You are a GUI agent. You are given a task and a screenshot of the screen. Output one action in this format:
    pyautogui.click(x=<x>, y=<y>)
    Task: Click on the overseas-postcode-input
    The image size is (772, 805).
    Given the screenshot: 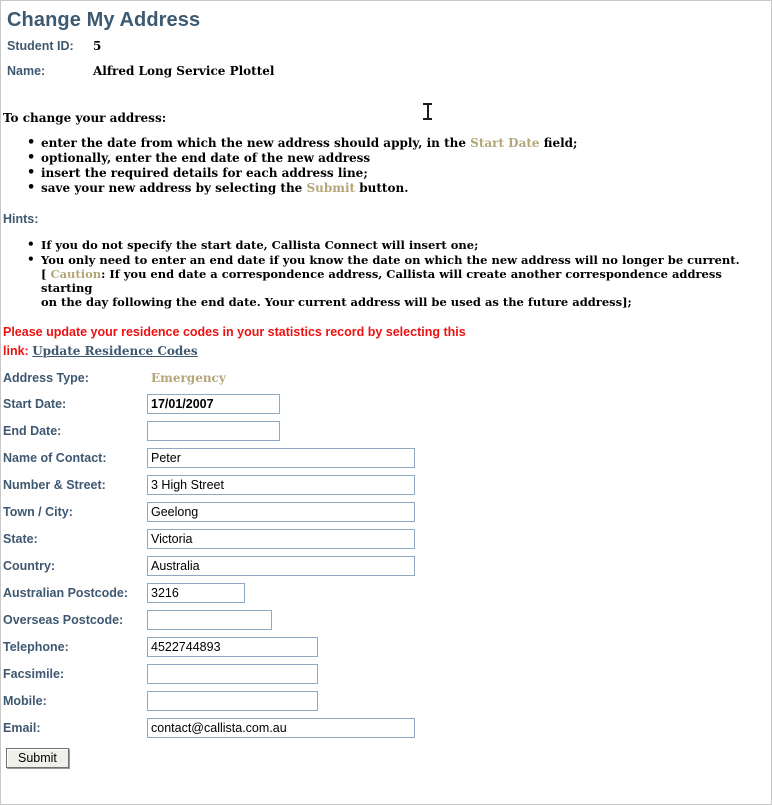 What is the action you would take?
    pyautogui.click(x=209, y=620)
    